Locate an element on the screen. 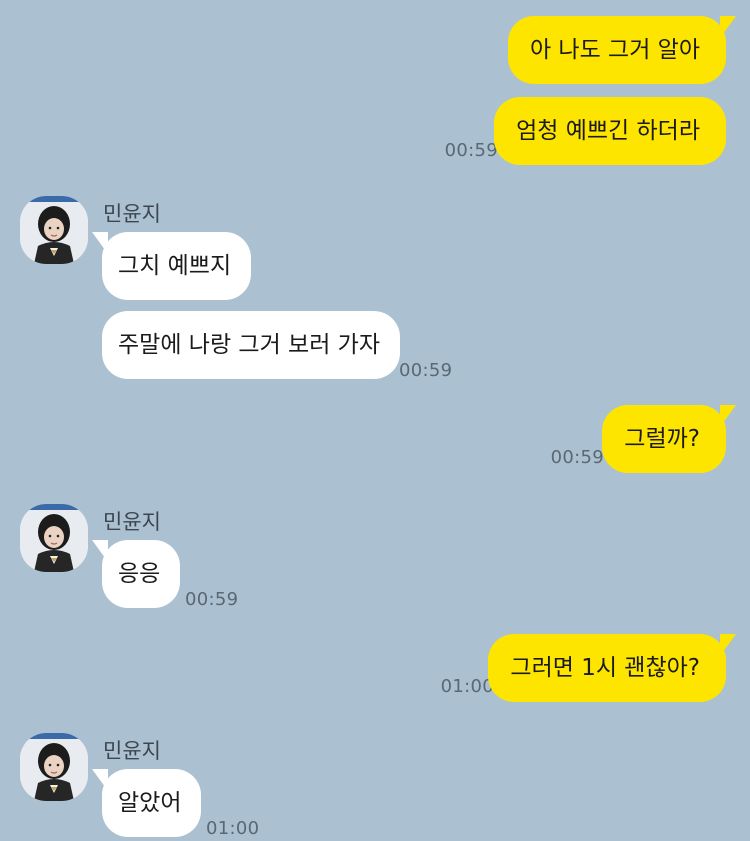 The width and height of the screenshot is (750, 841). my-message-bubble: 그러면 1시 괜찮아? is located at coordinates (612, 668).